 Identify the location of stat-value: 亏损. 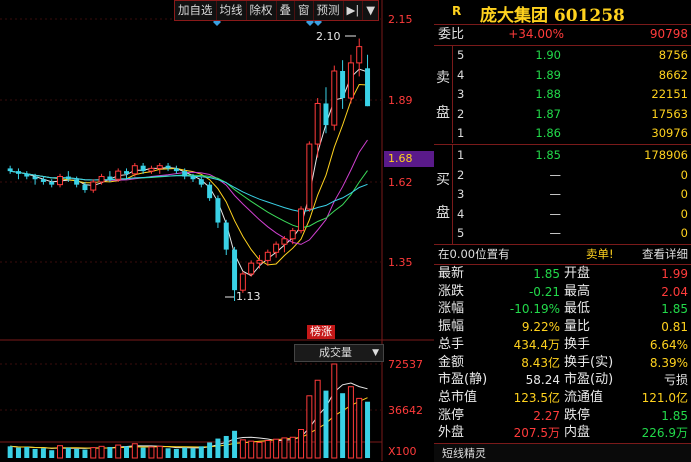
(675, 380).